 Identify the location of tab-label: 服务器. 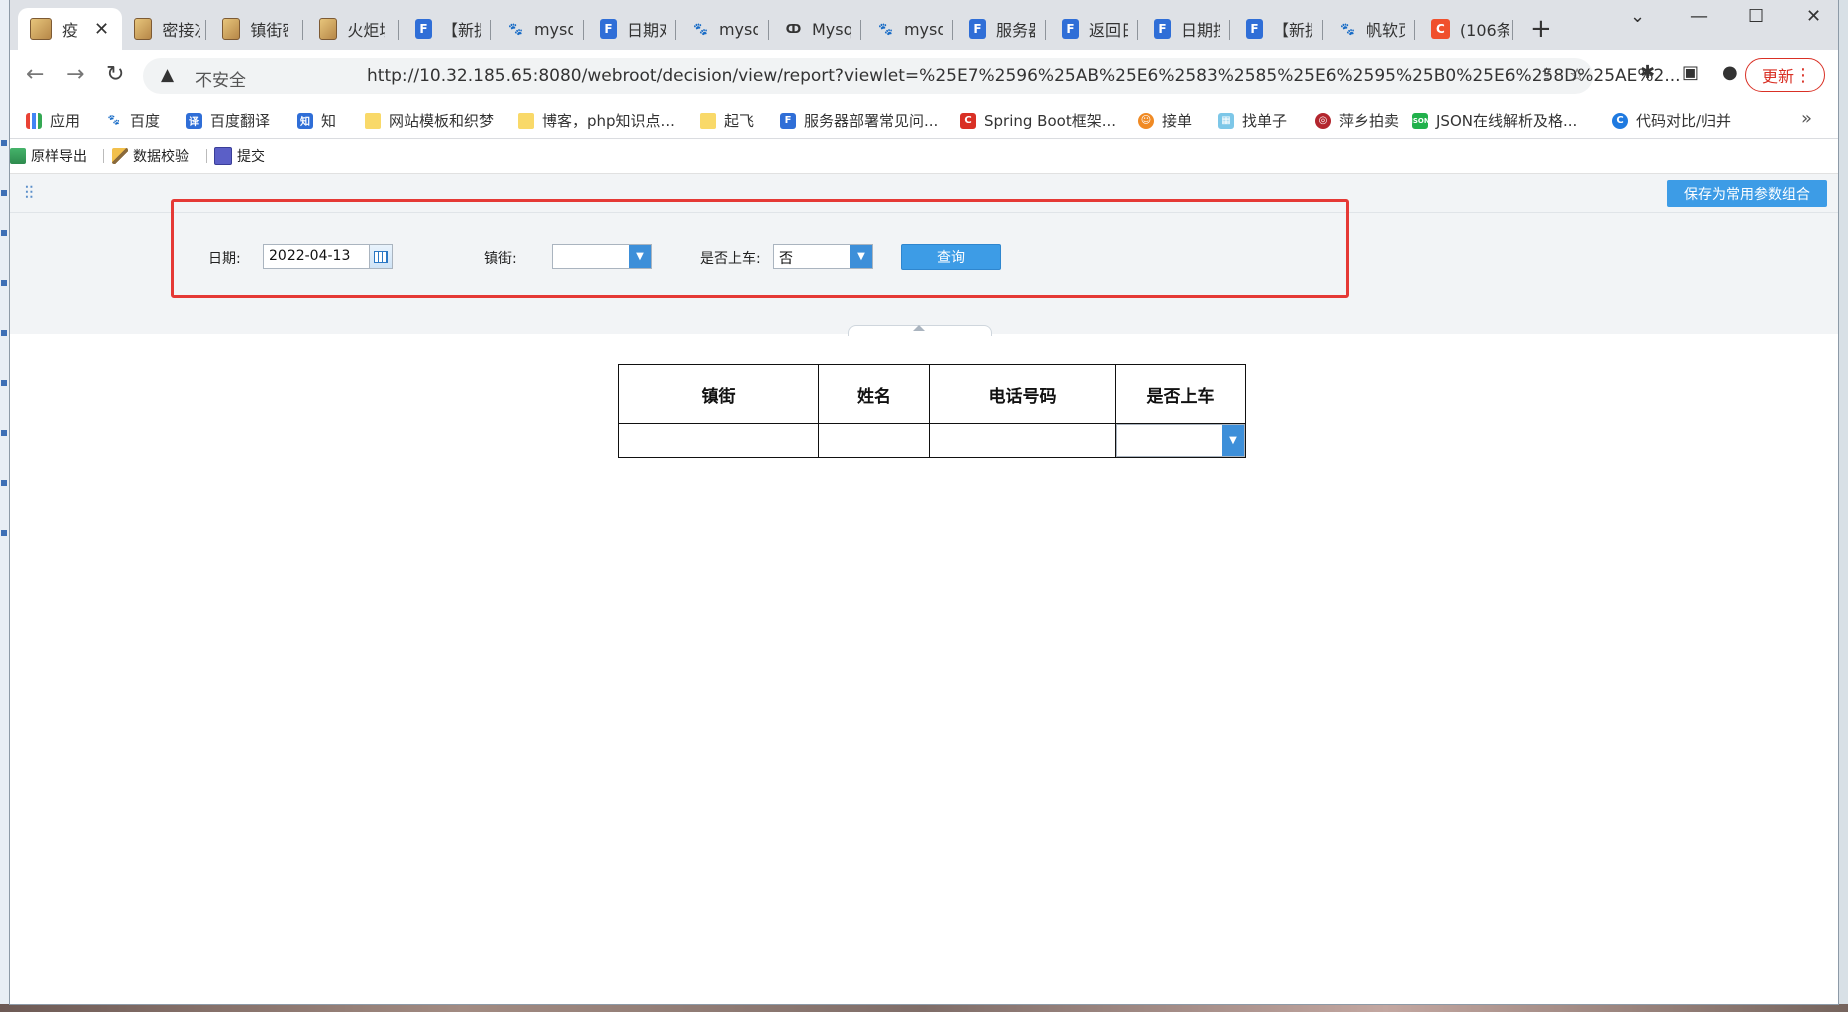
(1015, 30).